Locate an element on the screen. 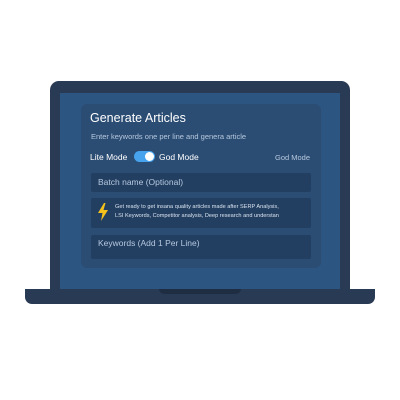  current-mode-status: God Mode is located at coordinates (293, 157).